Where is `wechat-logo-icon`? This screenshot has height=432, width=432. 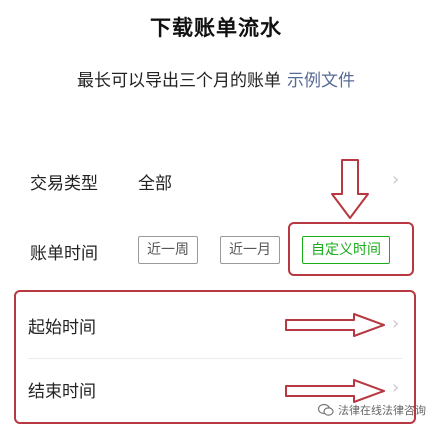
wechat-logo-icon is located at coordinates (326, 409).